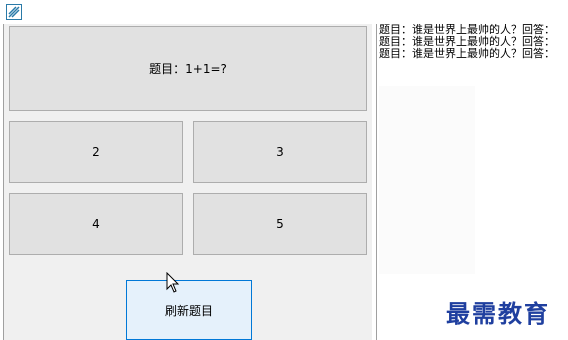  What do you see at coordinates (280, 152) in the screenshot?
I see `option-button-2: 3` at bounding box center [280, 152].